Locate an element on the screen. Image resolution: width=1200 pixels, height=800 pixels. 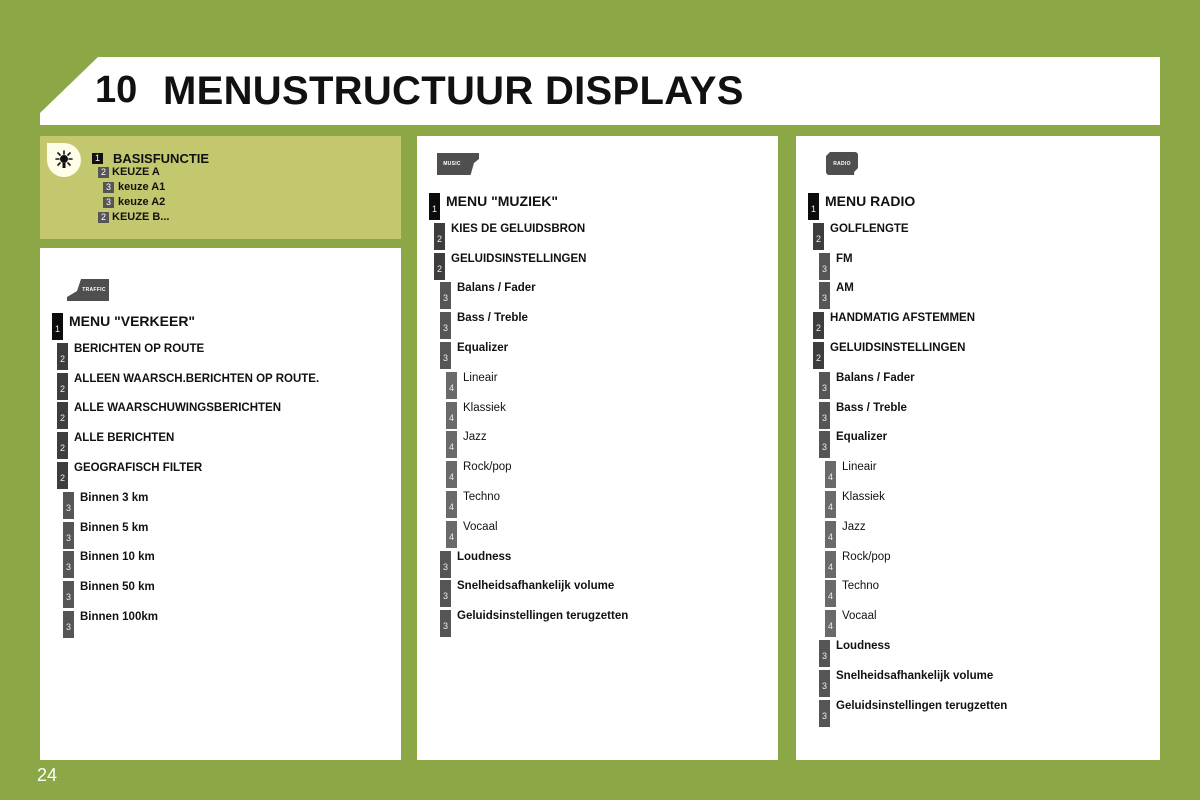
menu-item: 2 ALLEEN WAARSCH.BERICHTEN OP ROUTE. is located at coordinates (188, 386).